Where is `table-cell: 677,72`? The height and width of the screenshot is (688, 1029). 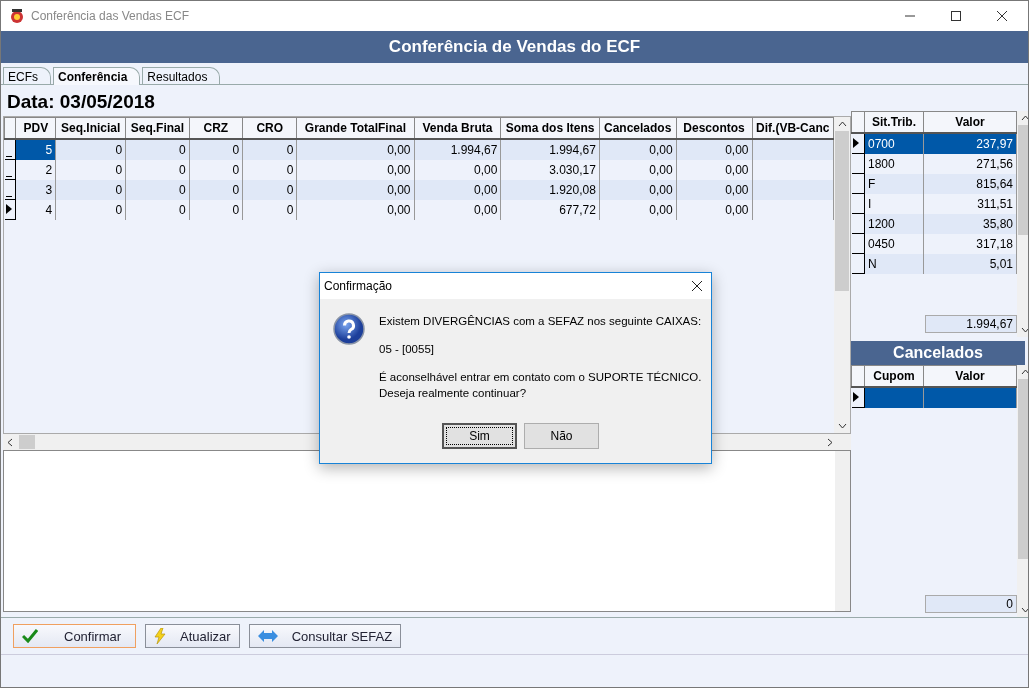 table-cell: 677,72 is located at coordinates (550, 209).